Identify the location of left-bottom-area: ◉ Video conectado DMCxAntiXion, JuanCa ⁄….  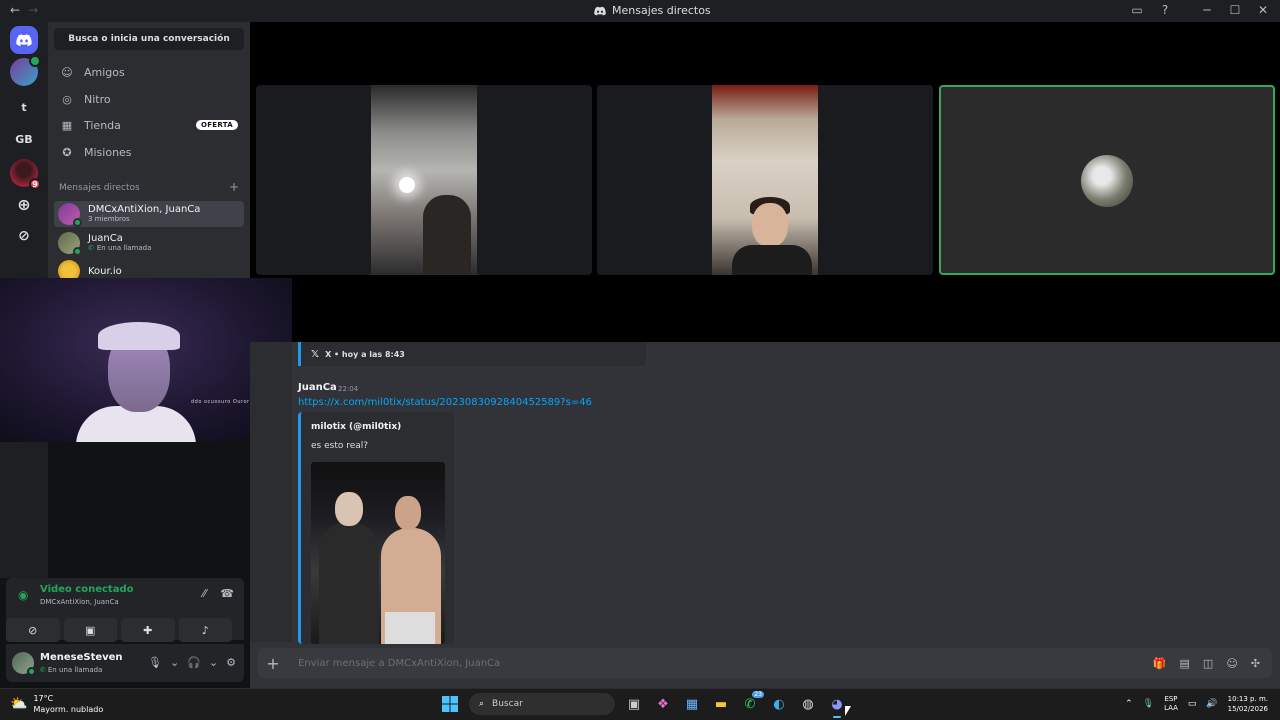
(125, 565).